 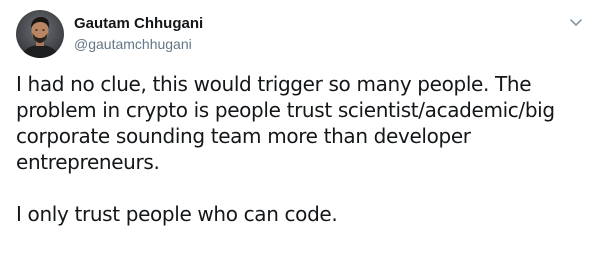 What do you see at coordinates (576, 22) in the screenshot?
I see `chevron-down-icon` at bounding box center [576, 22].